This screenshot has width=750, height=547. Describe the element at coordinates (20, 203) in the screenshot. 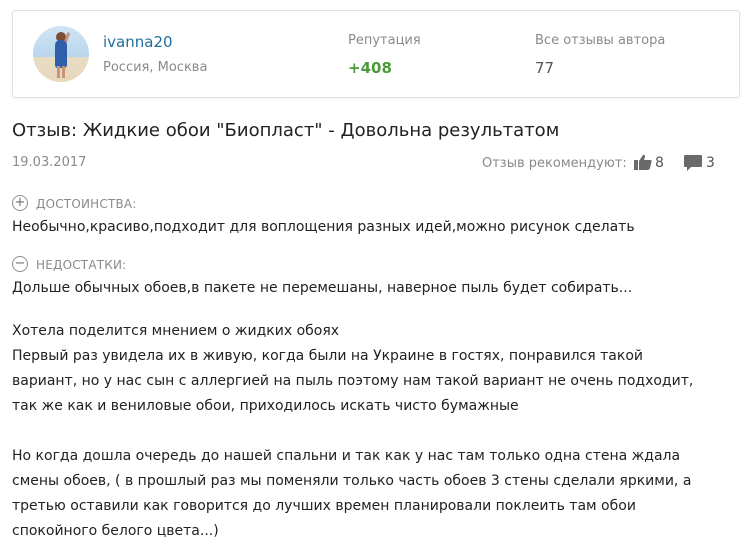

I see `plus-circle-icon: +` at that location.